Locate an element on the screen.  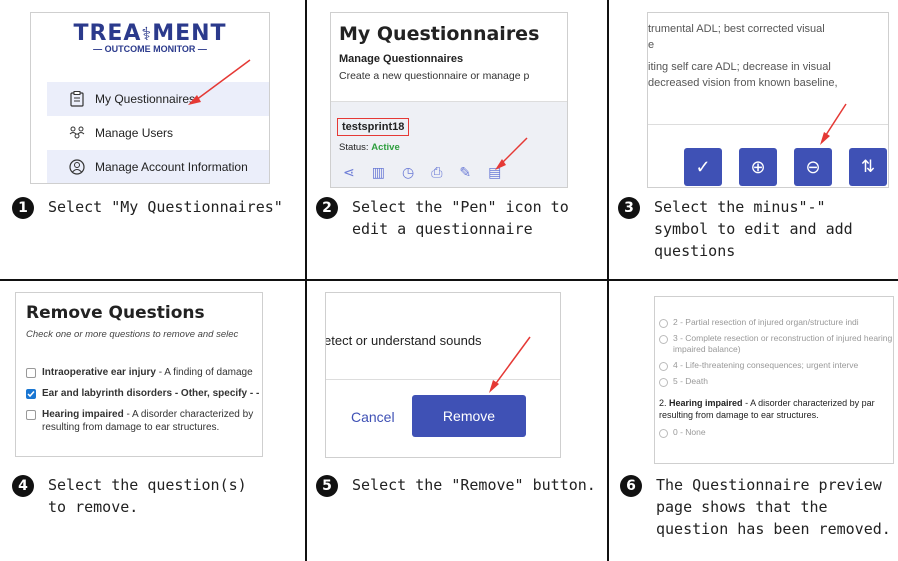
step-text: Select the "Remove" button. is located at coordinates (474, 485).